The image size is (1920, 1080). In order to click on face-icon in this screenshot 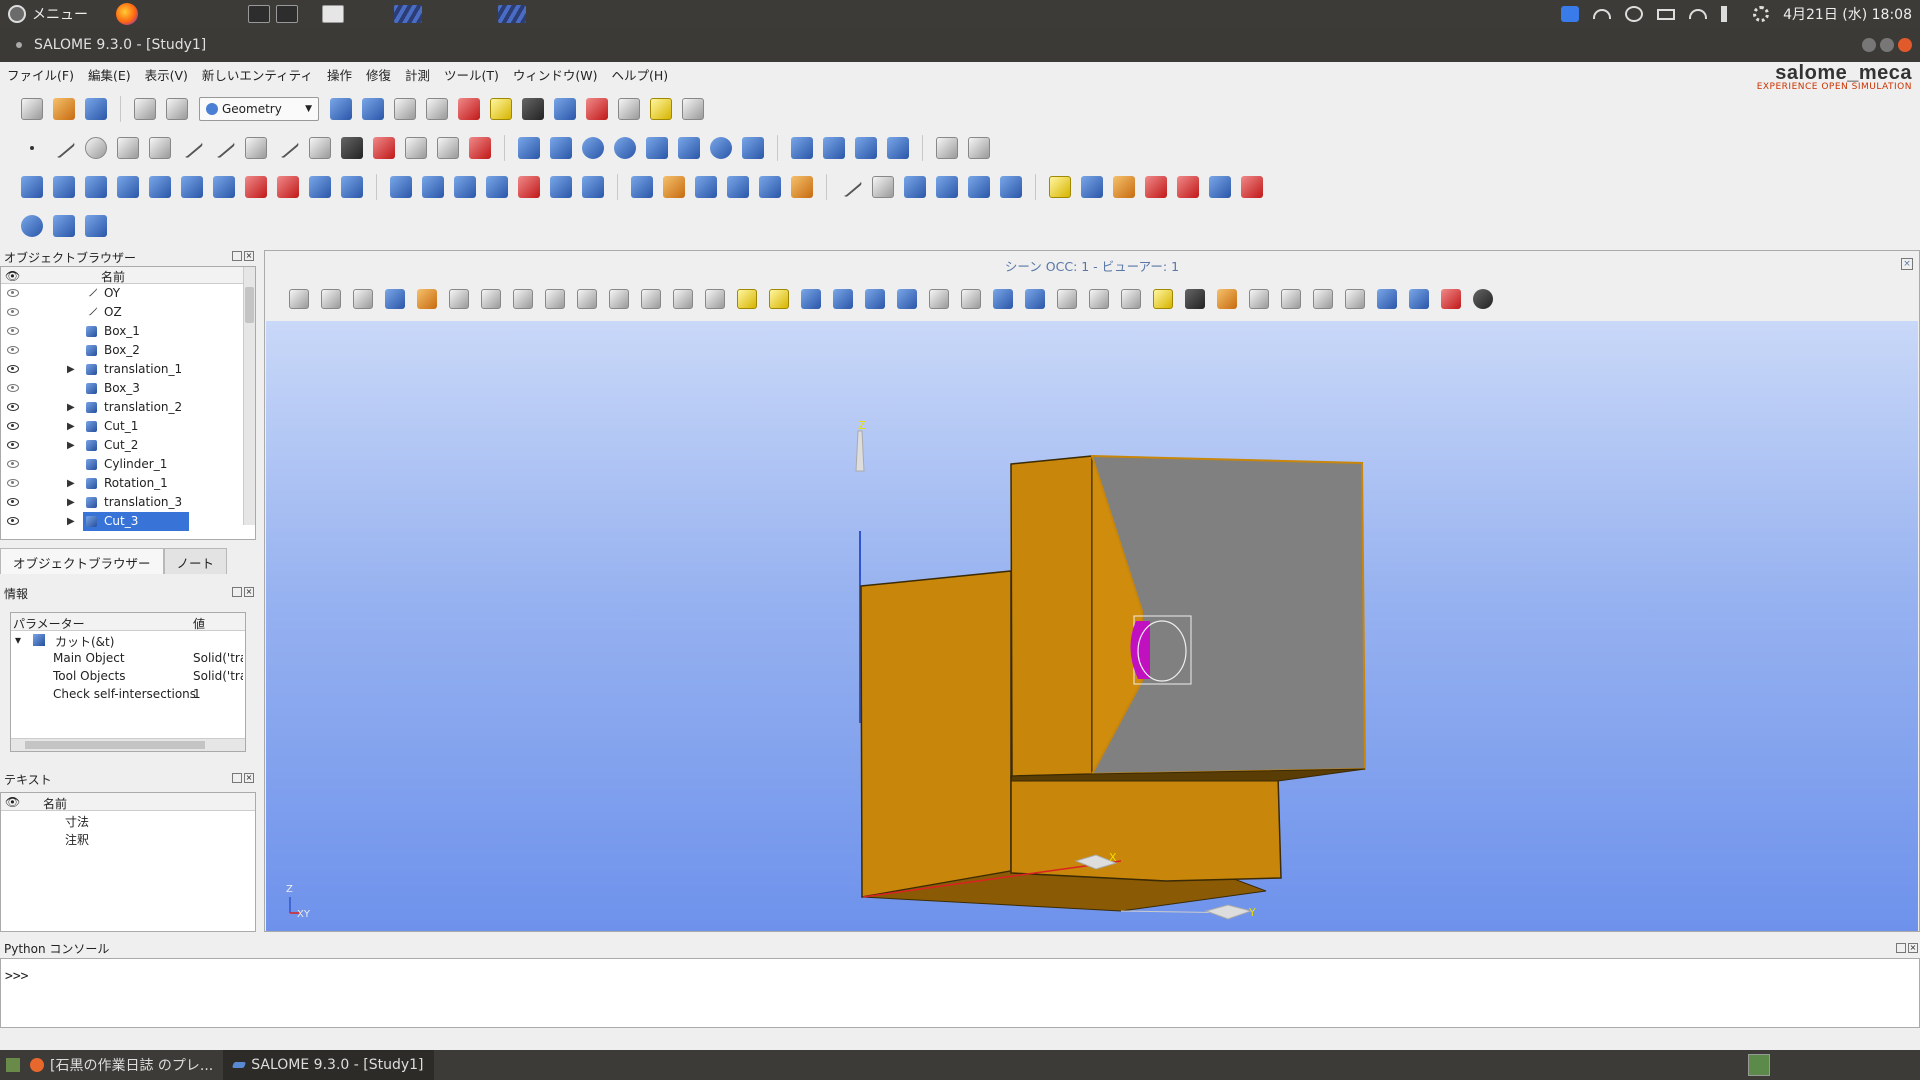, I will do `click(915, 187)`.